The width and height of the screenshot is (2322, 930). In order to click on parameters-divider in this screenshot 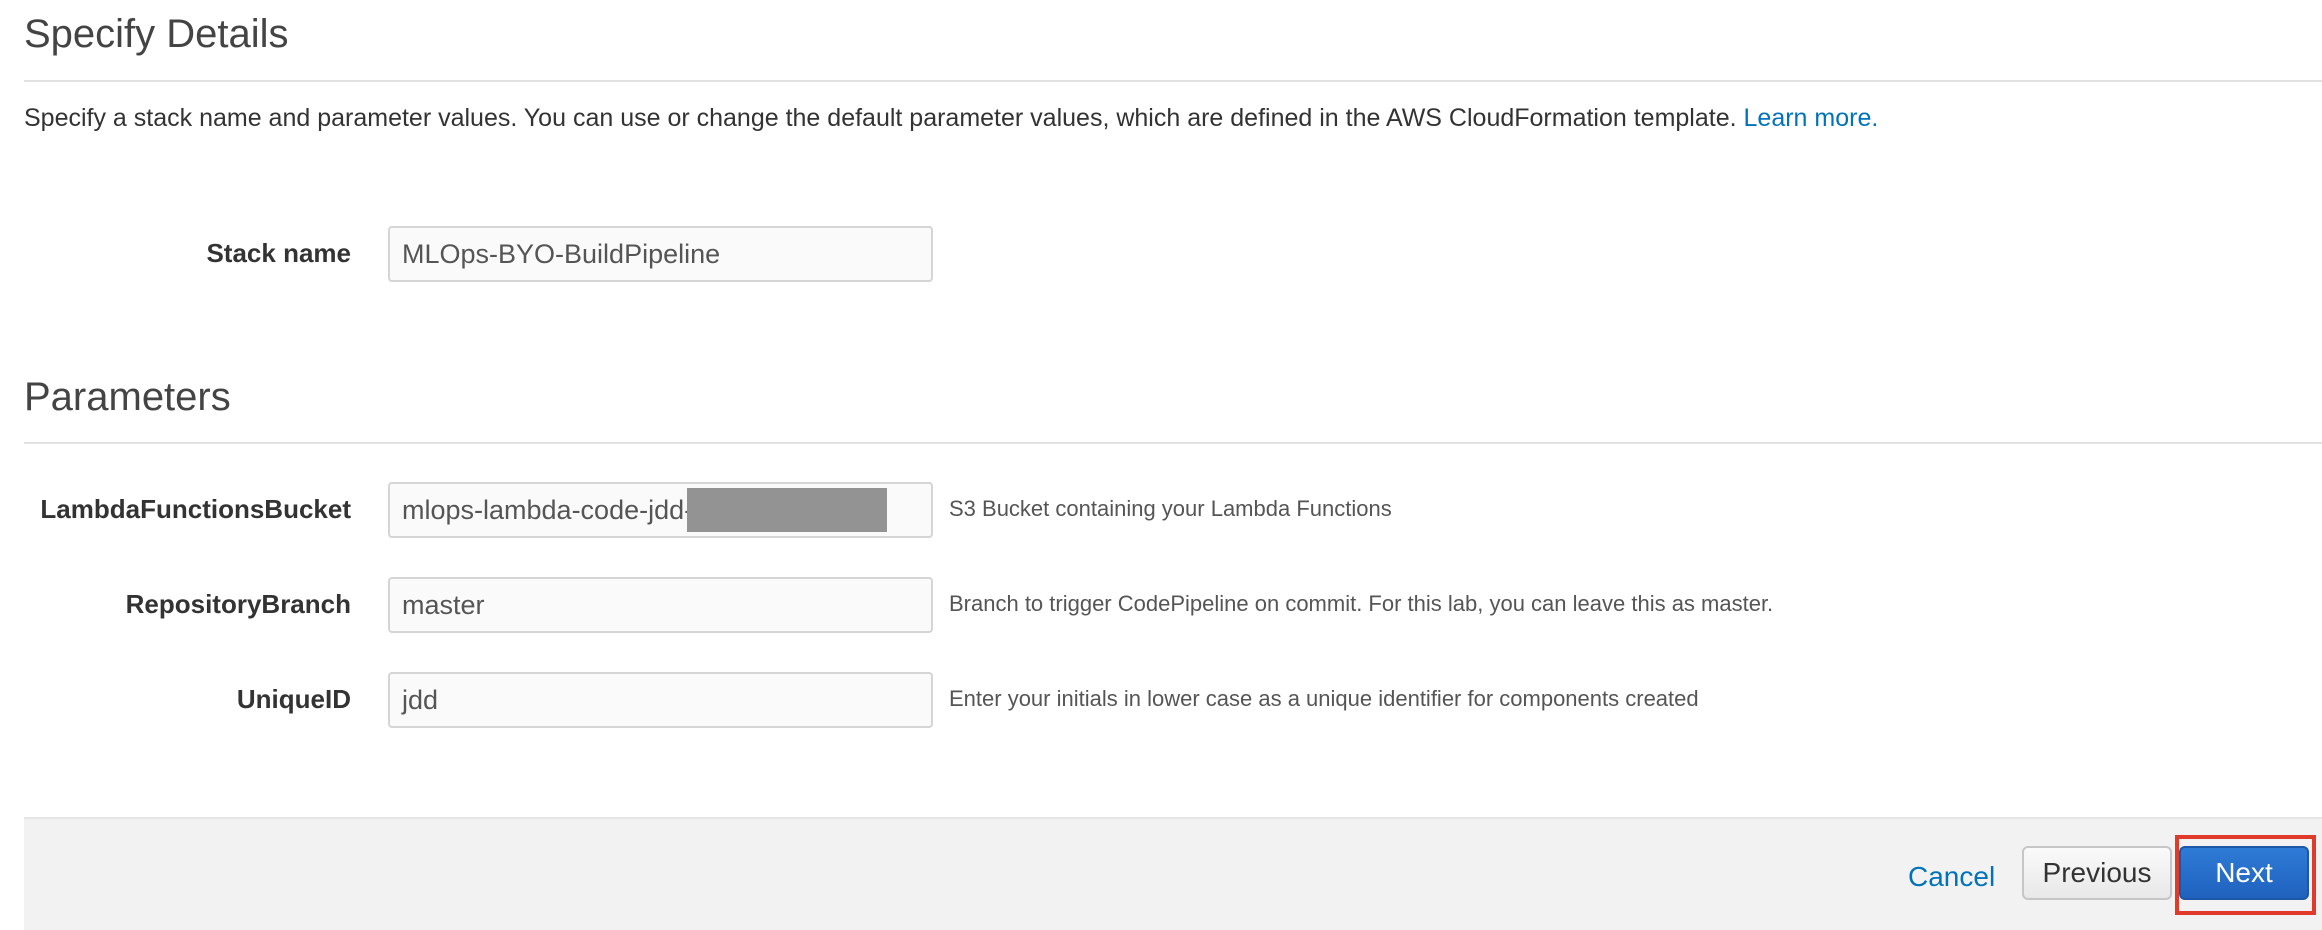, I will do `click(1173, 443)`.